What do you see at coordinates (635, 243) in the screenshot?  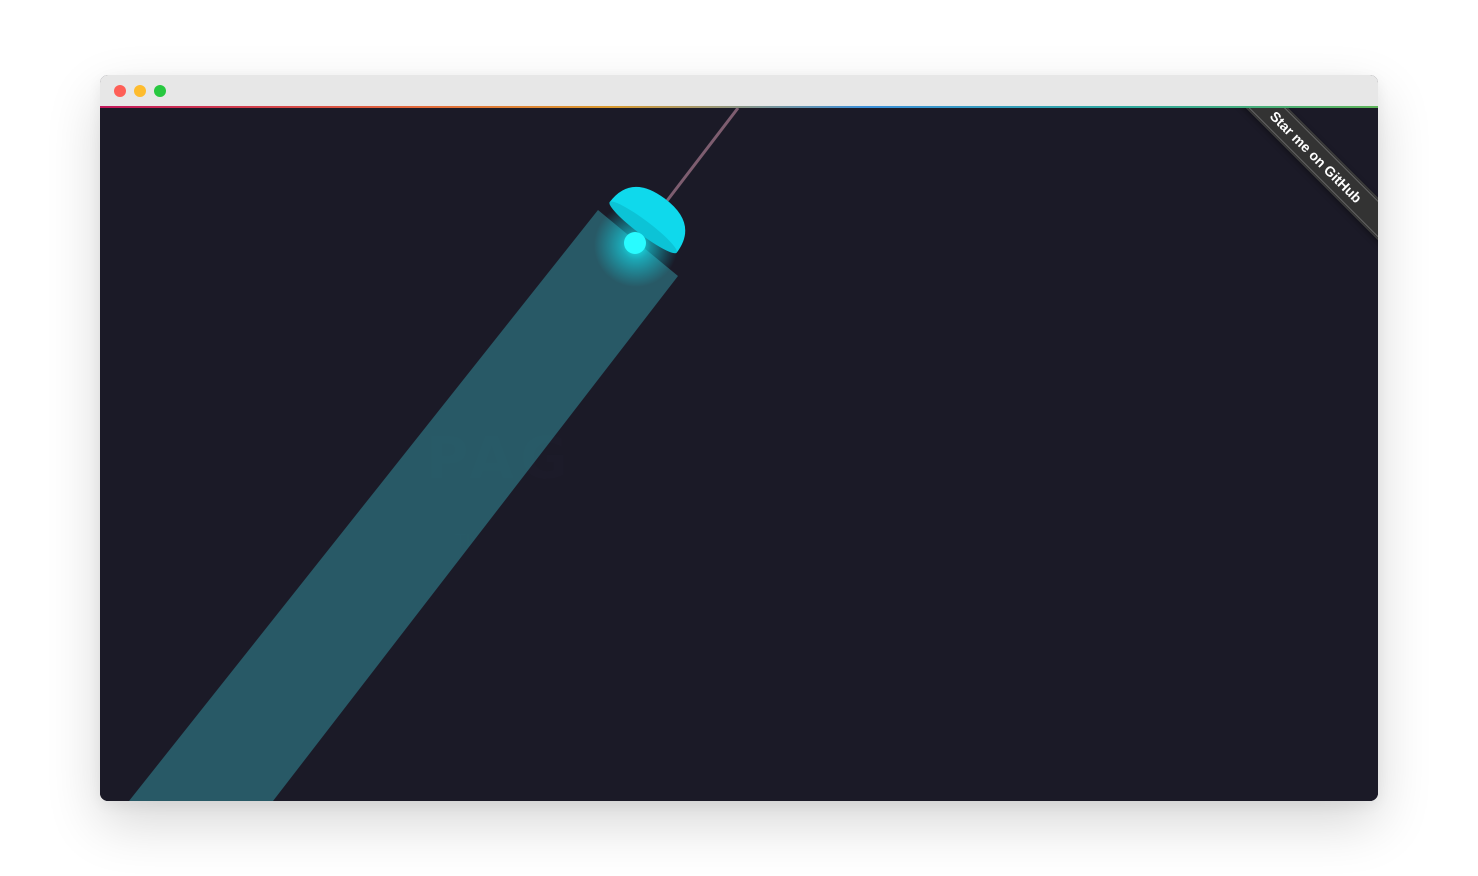 I see `lamp-bulb` at bounding box center [635, 243].